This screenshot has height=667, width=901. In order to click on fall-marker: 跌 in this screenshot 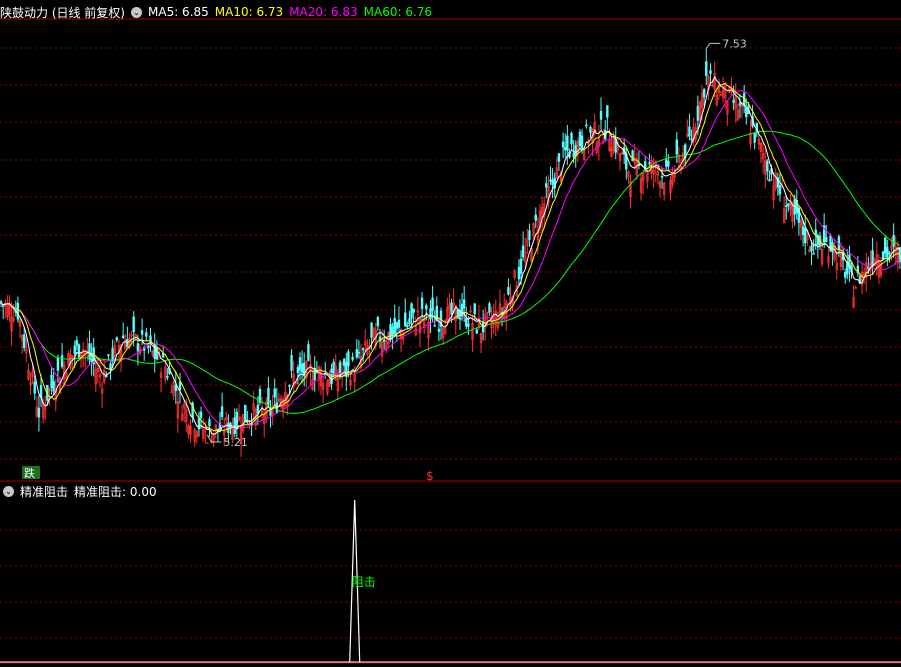, I will do `click(29, 473)`.